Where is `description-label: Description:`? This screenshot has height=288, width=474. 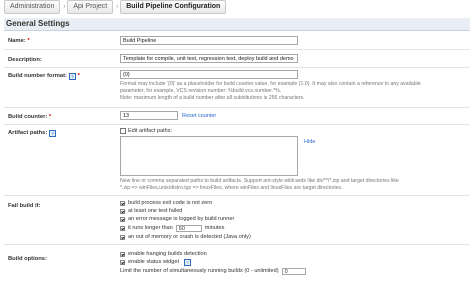
description-label: Description: is located at coordinates (25, 60).